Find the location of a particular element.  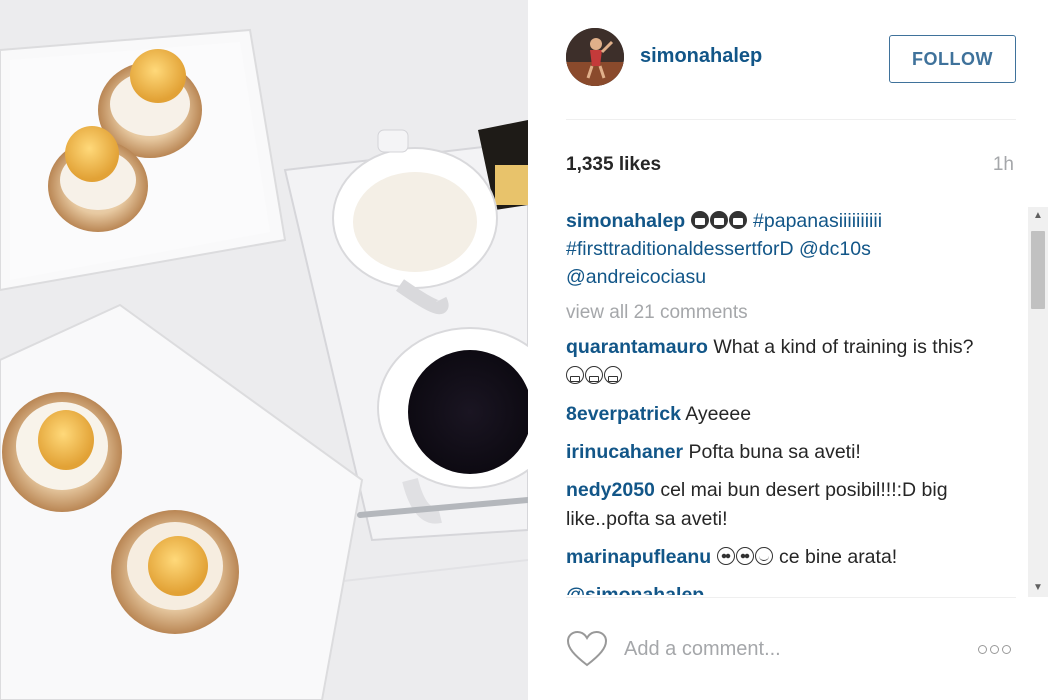

mention-link: @dc10s is located at coordinates (835, 249).